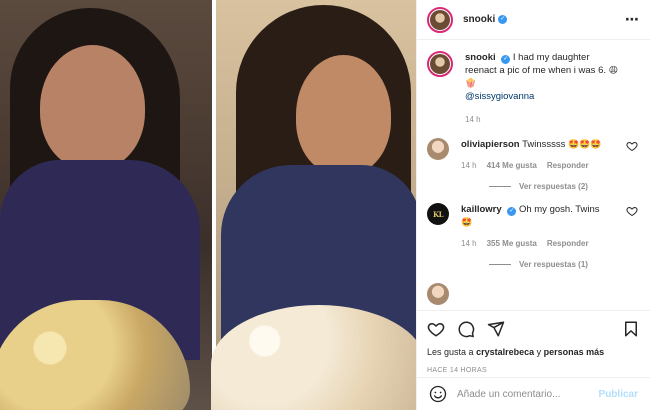  What do you see at coordinates (533, 294) in the screenshot?
I see `comment-item-partial` at bounding box center [533, 294].